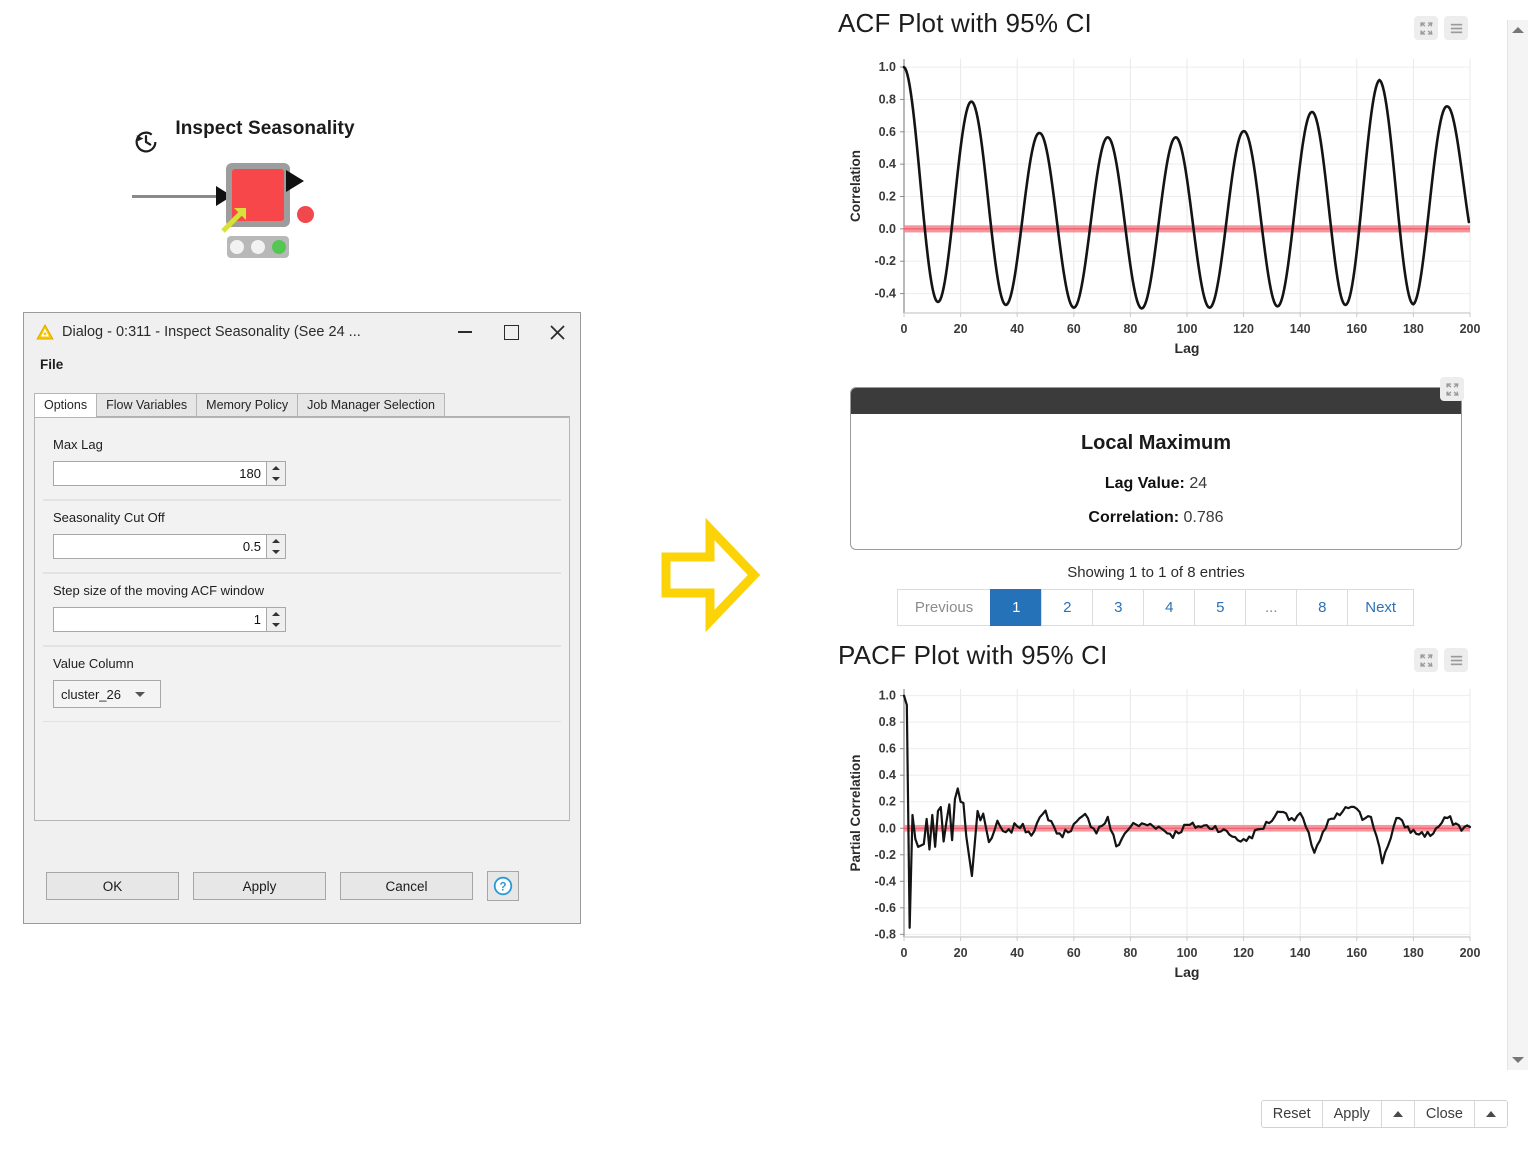  Describe the element at coordinates (260, 198) in the screenshot. I see `knime-node: Inspect Seasonality` at that location.